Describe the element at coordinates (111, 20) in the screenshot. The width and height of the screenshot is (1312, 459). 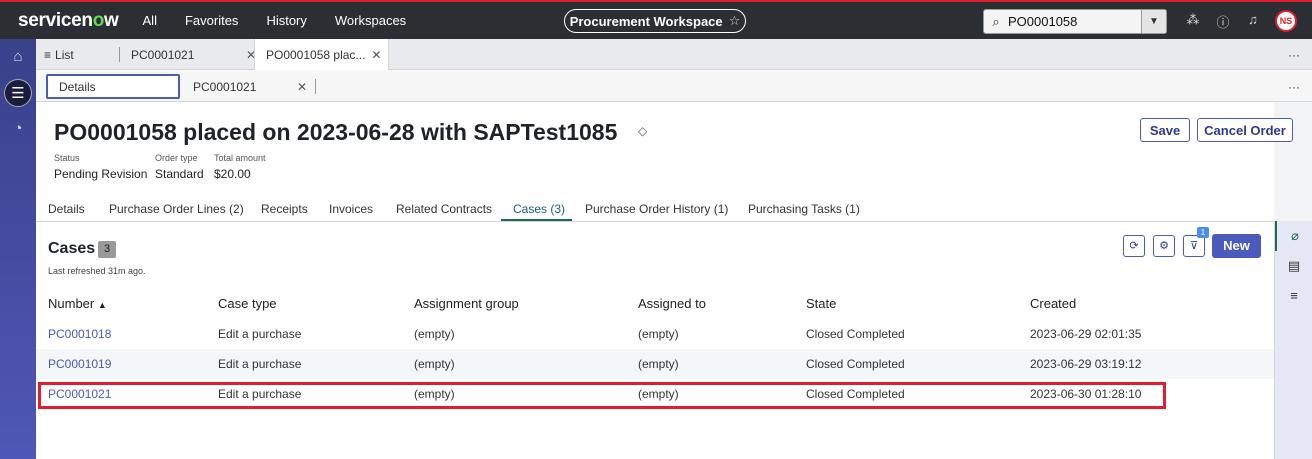
I see `logo-text-right: w` at that location.